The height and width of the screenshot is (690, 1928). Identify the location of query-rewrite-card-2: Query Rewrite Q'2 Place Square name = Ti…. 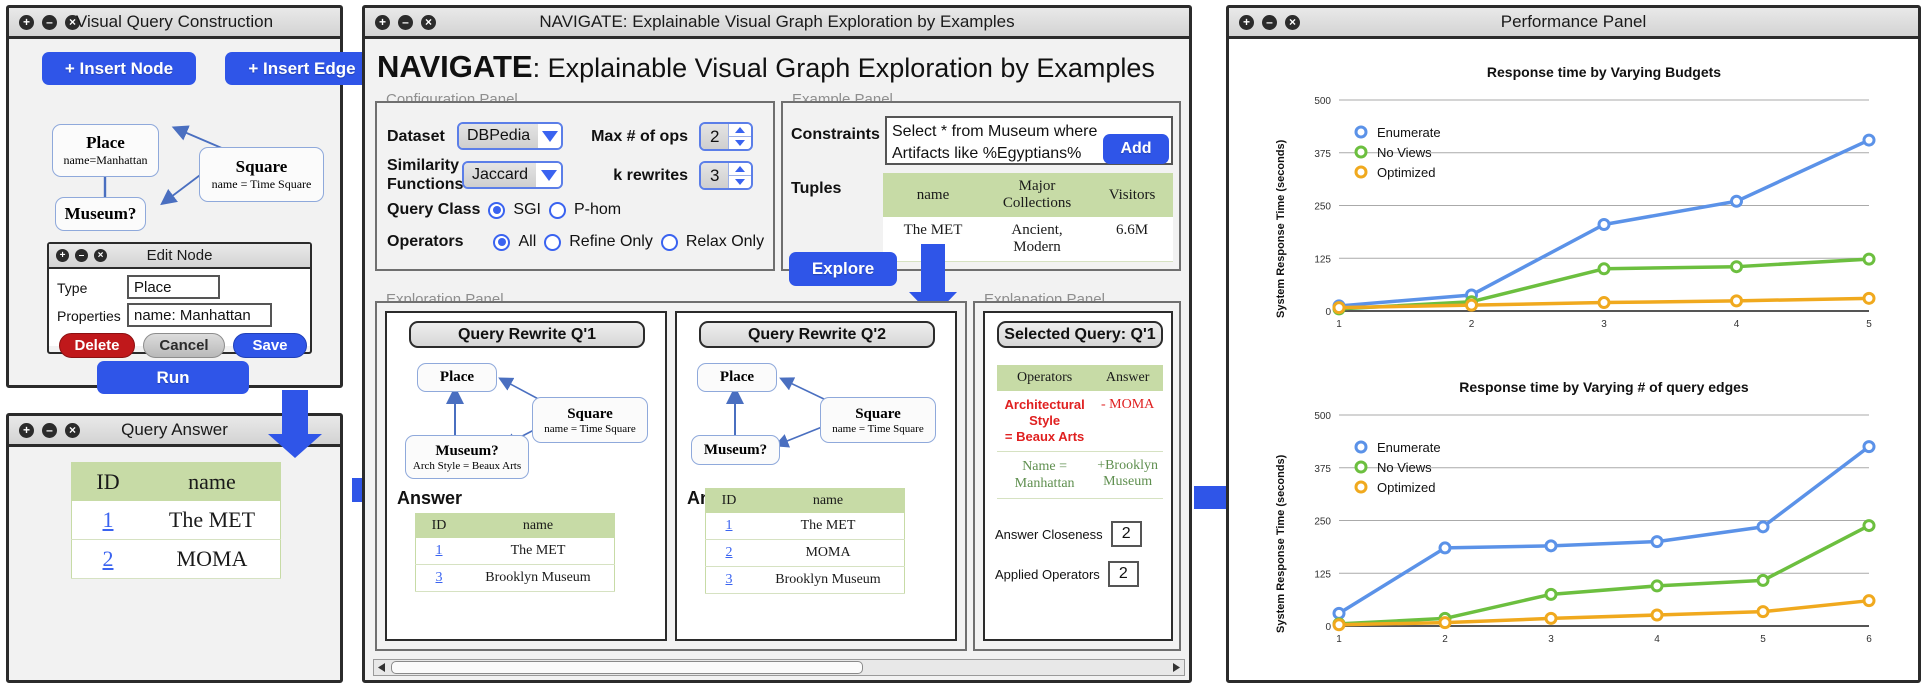
(816, 476).